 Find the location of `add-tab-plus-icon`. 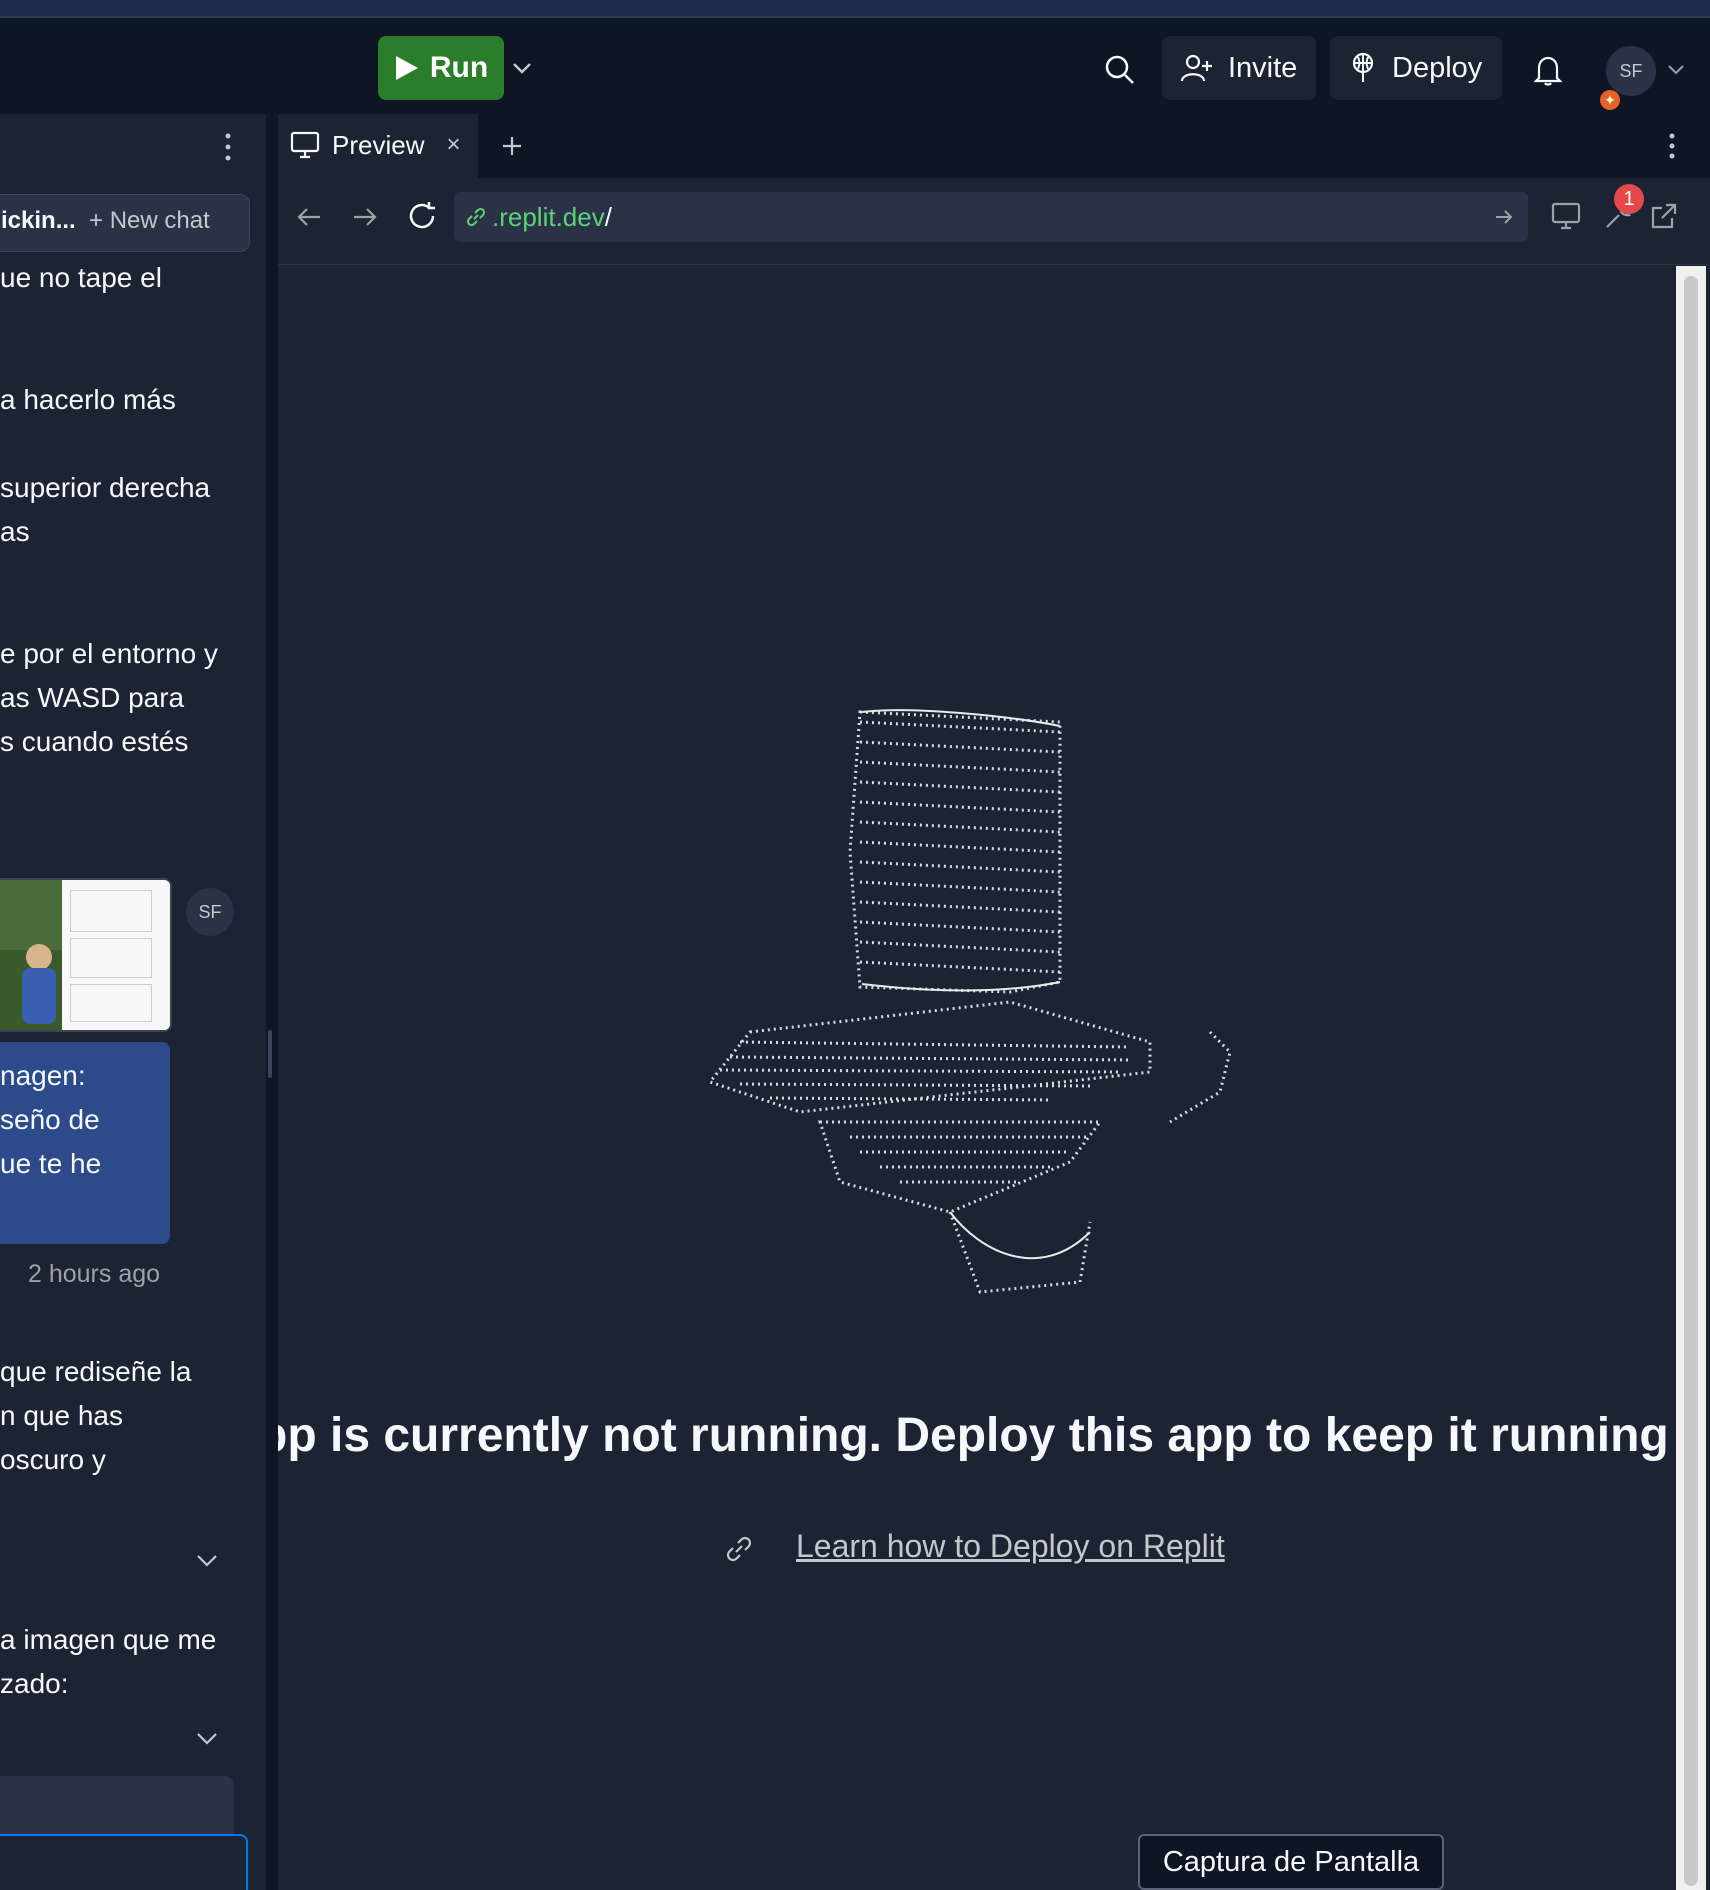

add-tab-plus-icon is located at coordinates (512, 146).